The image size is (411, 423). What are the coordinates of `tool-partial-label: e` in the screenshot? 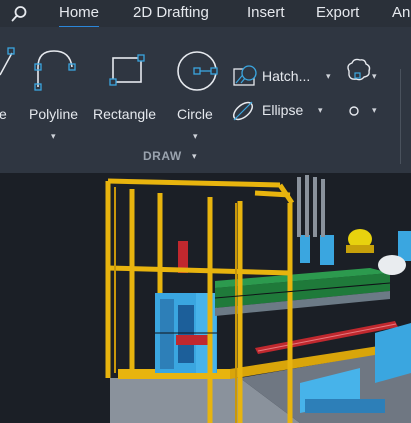 It's located at (3, 114).